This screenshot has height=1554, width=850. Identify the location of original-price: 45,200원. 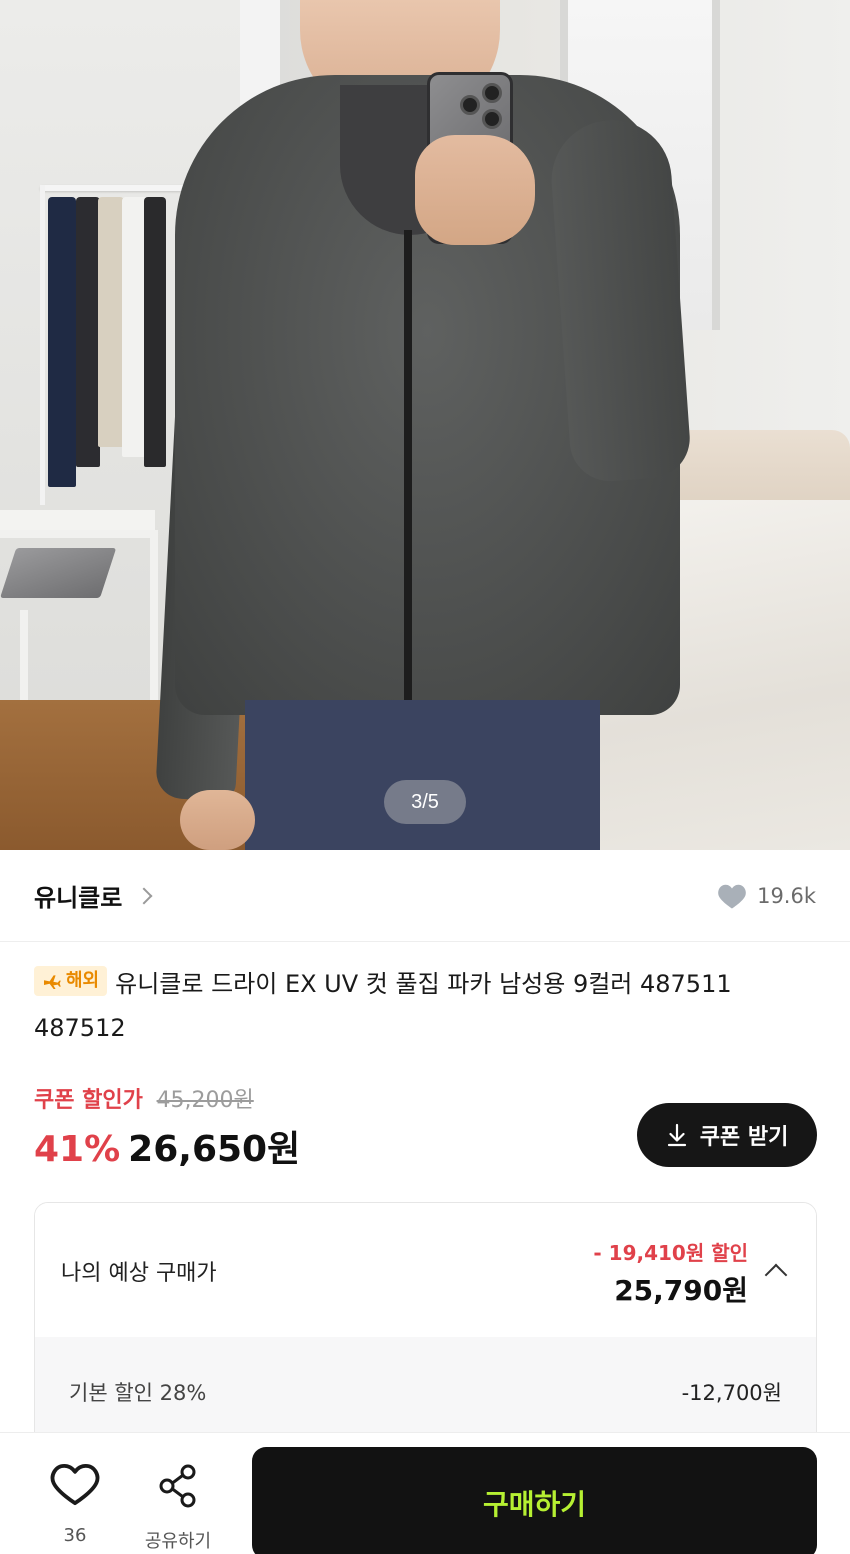
(205, 1100).